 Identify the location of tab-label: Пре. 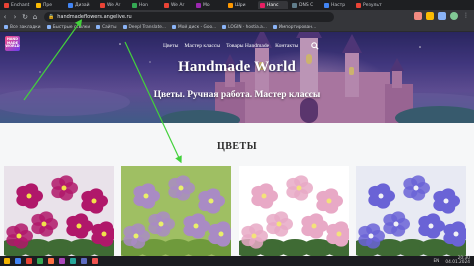
(48, 5).